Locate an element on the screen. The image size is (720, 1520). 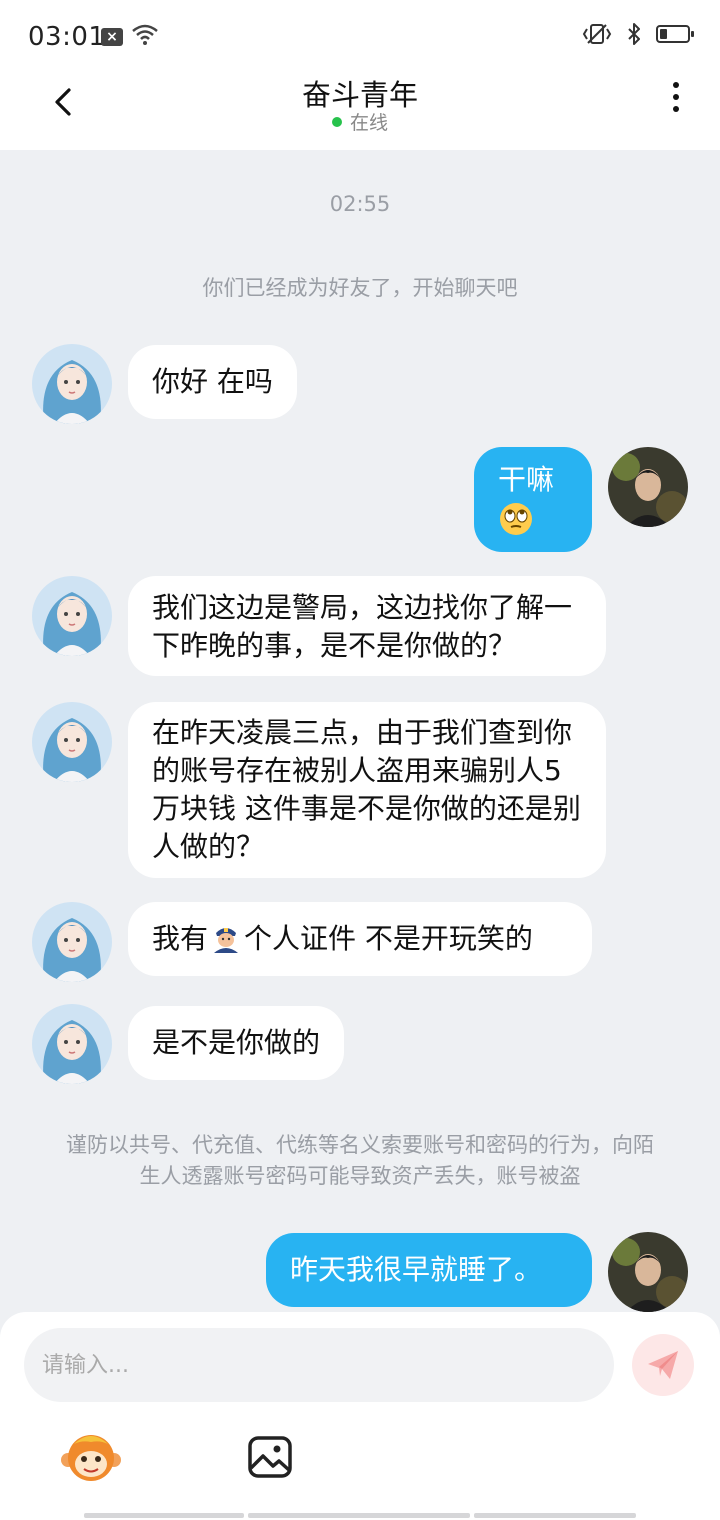
message-text: 我们这边是警局，这边找你了解一下昨晚的事，是不是你做的？ is located at coordinates (362, 626).